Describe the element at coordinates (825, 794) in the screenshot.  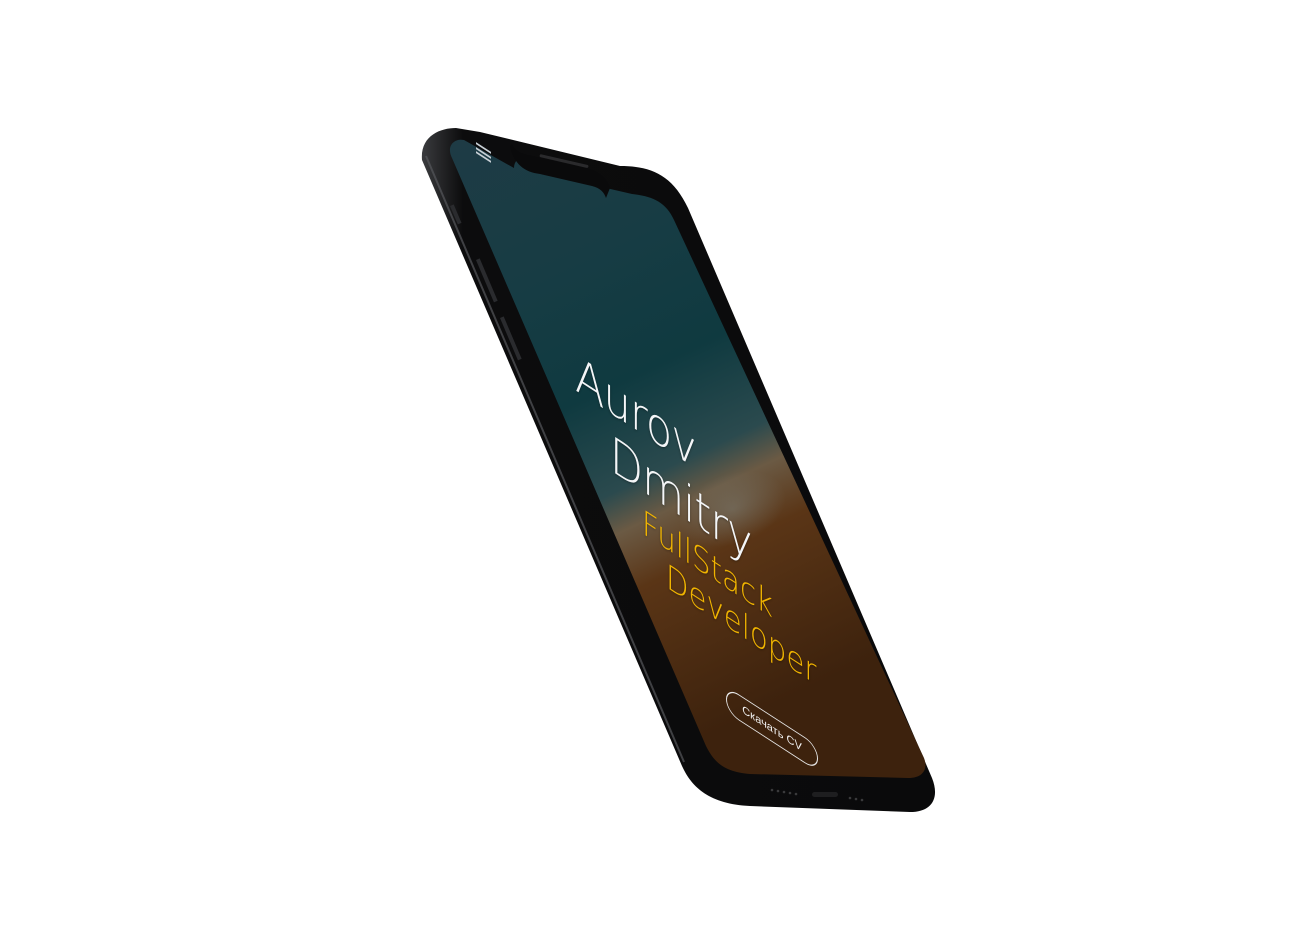
I see `charging-port` at that location.